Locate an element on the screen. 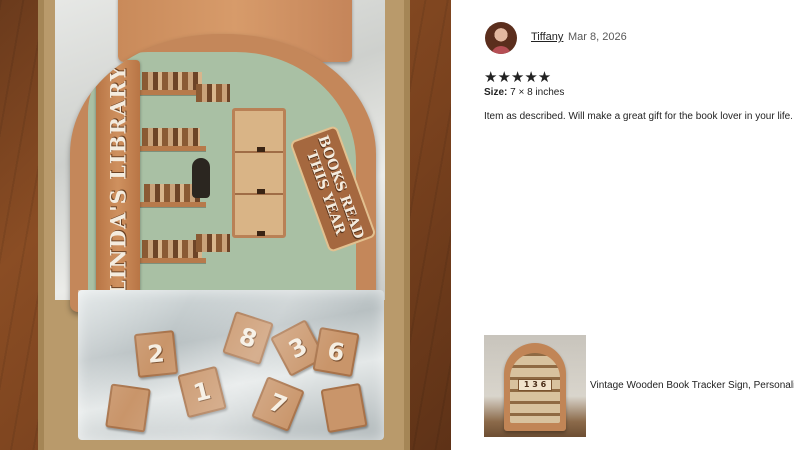  cat-silhouette is located at coordinates (201, 178).